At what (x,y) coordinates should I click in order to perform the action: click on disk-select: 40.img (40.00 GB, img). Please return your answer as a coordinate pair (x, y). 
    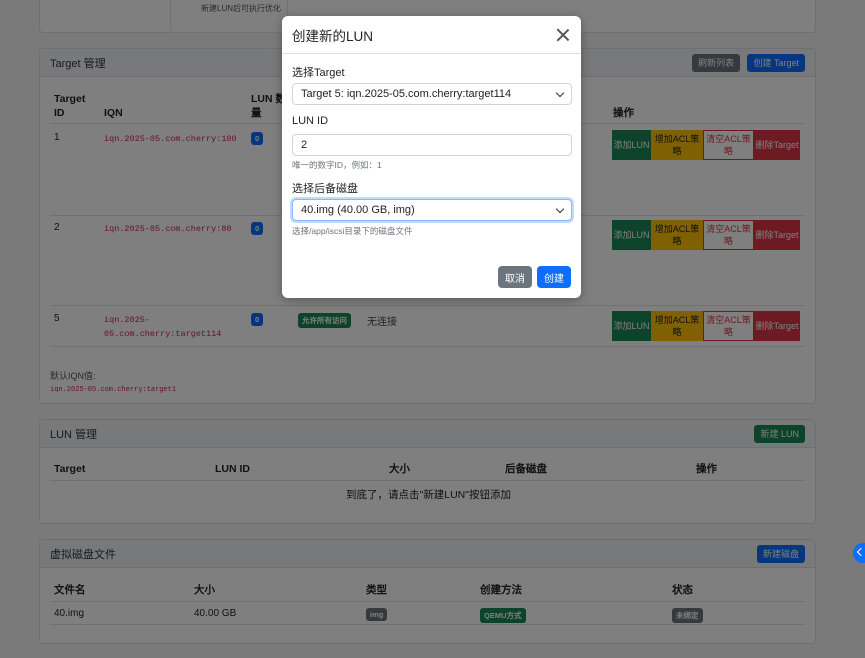
    Looking at the image, I should click on (432, 210).